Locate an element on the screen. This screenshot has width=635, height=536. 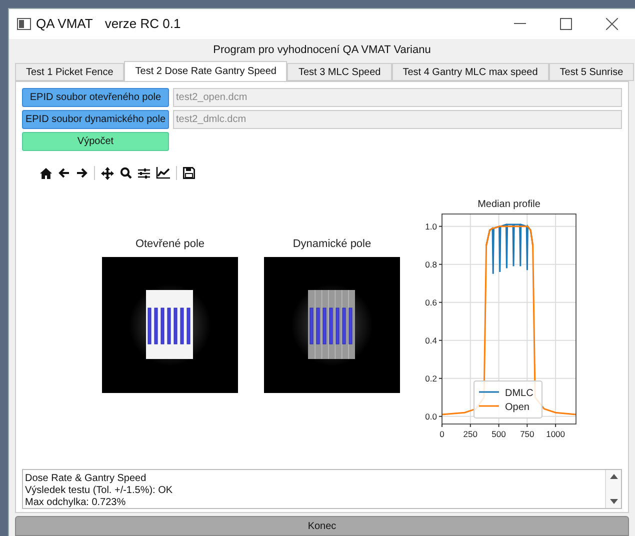
chart-title: Median profile is located at coordinates (509, 204).